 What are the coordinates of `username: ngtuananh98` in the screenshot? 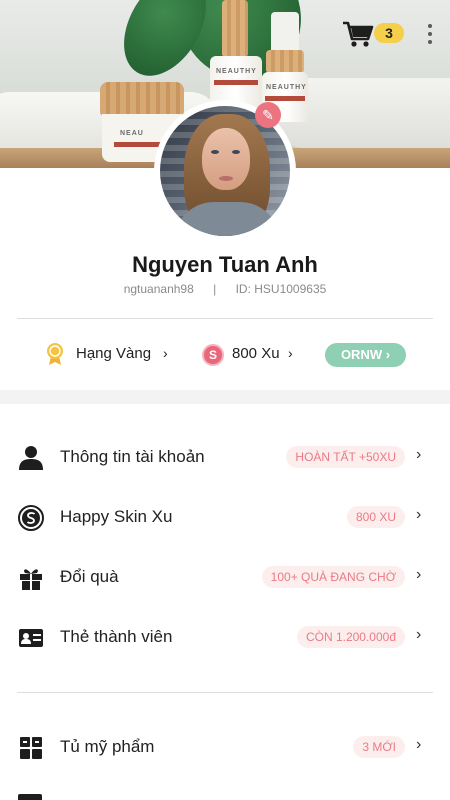 It's located at (158, 289).